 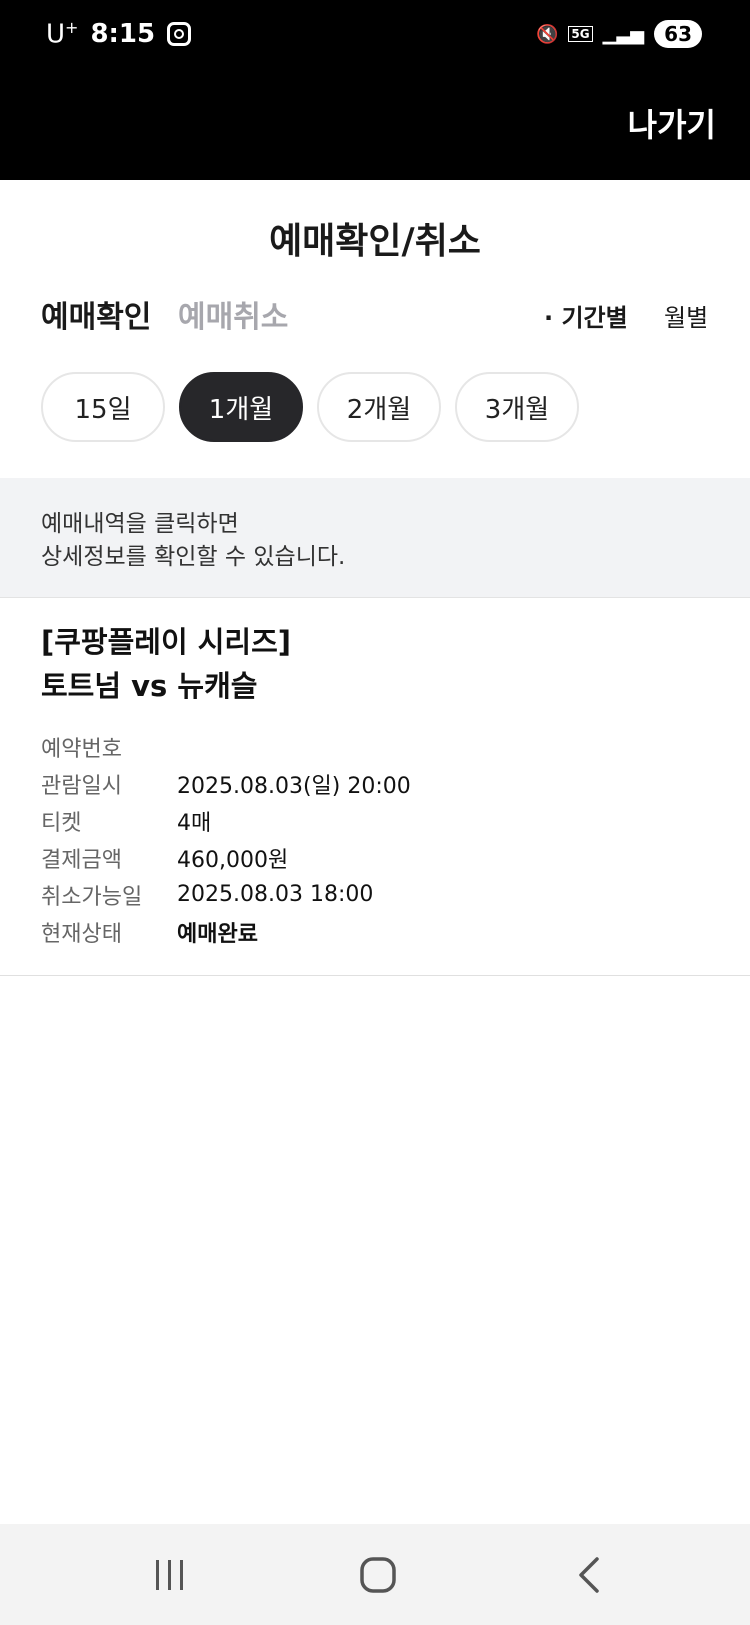 I want to click on detail-label: 관람일시, so click(x=81, y=786).